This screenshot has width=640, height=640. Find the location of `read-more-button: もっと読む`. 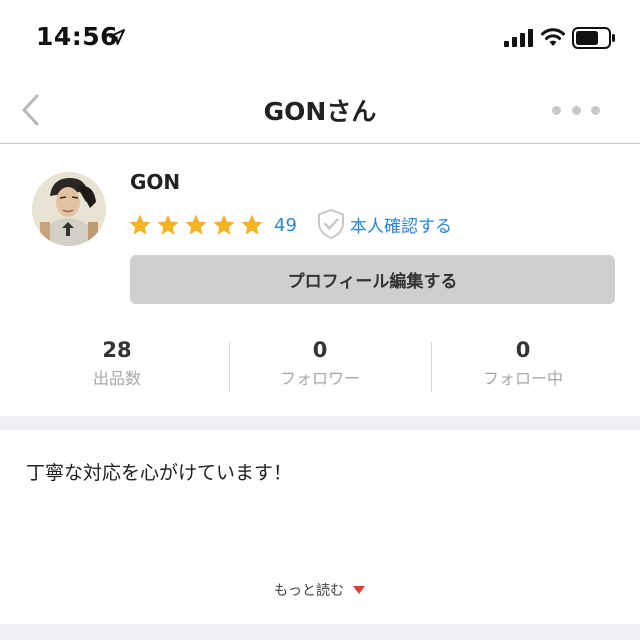

read-more-button: もっと読む is located at coordinates (320, 590).